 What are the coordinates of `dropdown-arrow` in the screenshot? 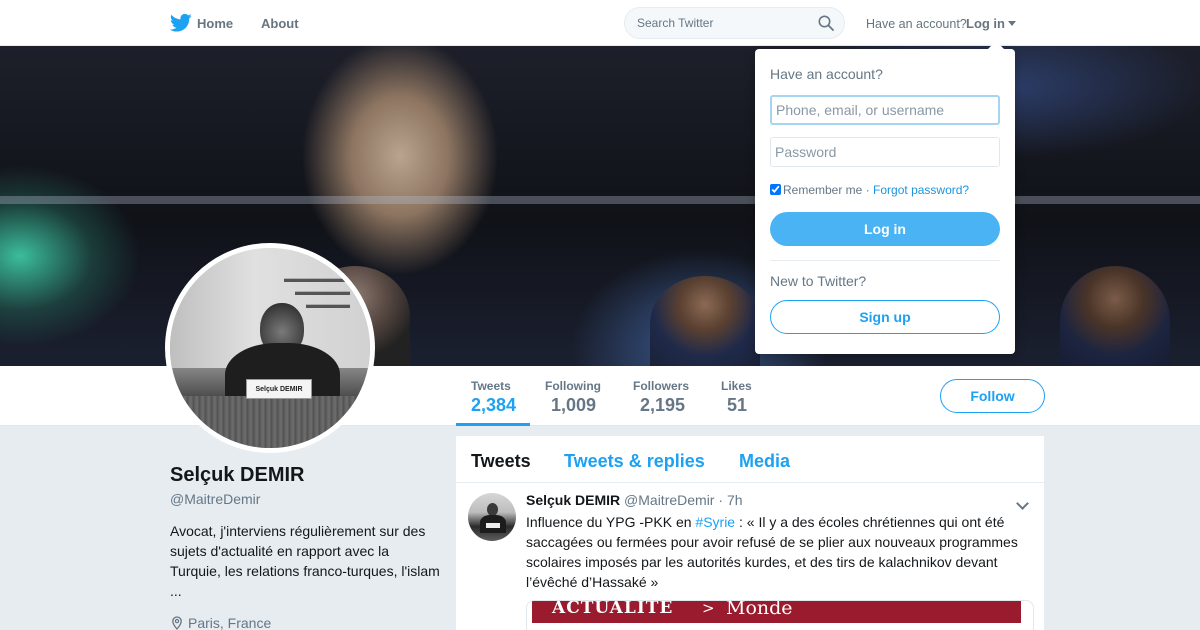 It's located at (996, 45).